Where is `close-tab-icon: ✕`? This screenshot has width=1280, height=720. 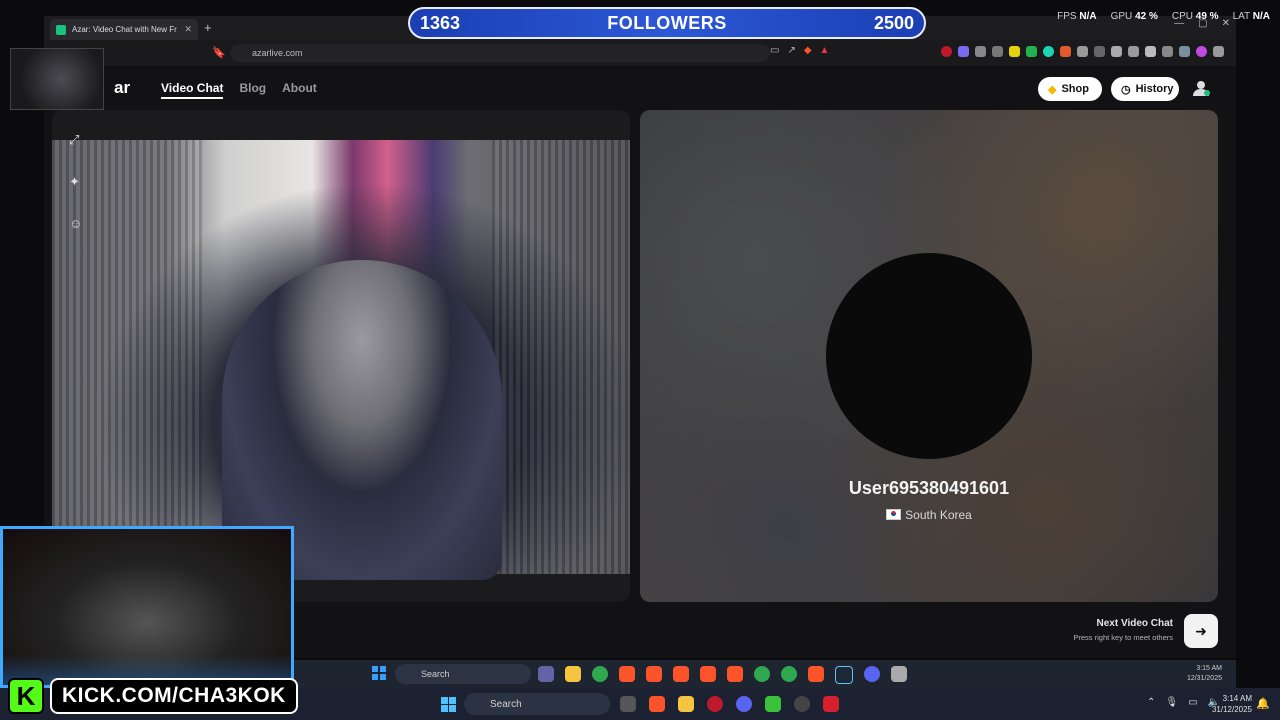
close-tab-icon: ✕ is located at coordinates (188, 29).